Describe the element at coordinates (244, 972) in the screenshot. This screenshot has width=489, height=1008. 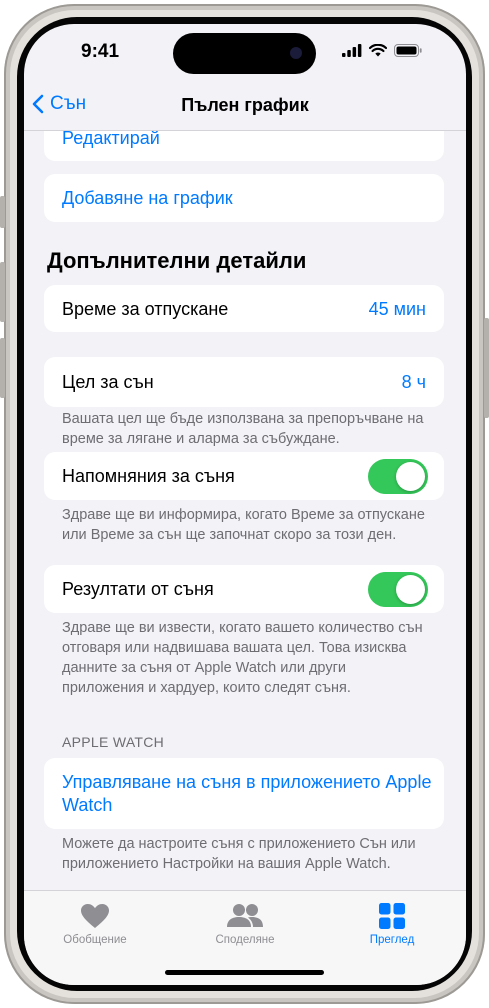
I see `home-indicator` at that location.